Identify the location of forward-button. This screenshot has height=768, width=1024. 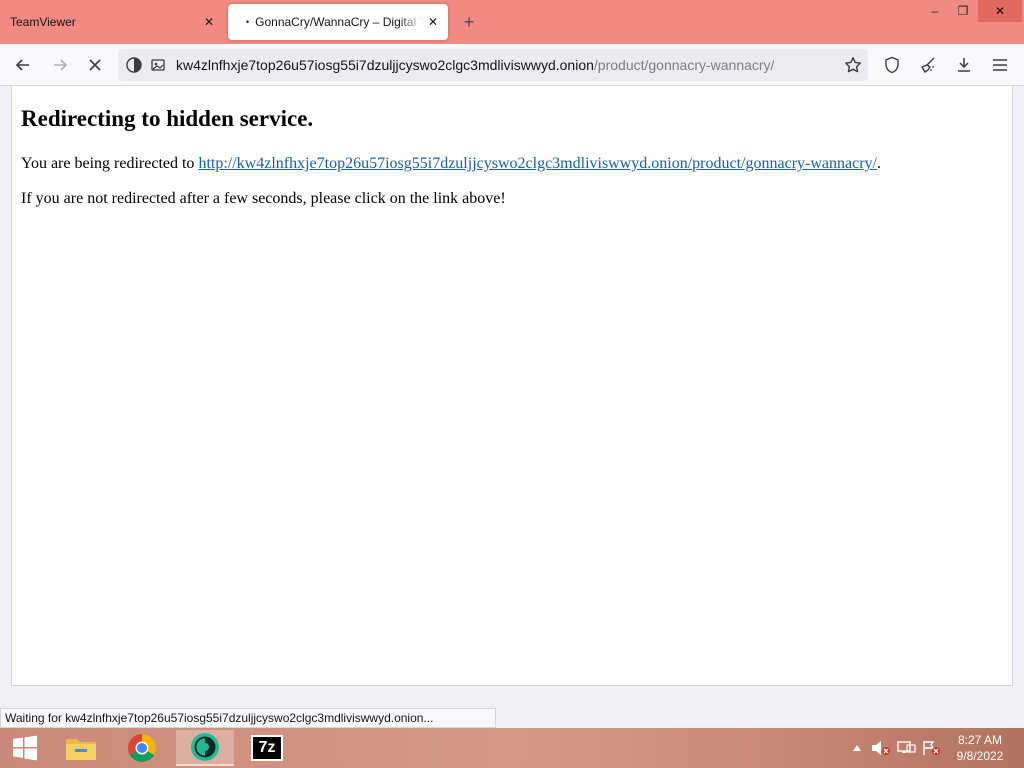
(60, 65).